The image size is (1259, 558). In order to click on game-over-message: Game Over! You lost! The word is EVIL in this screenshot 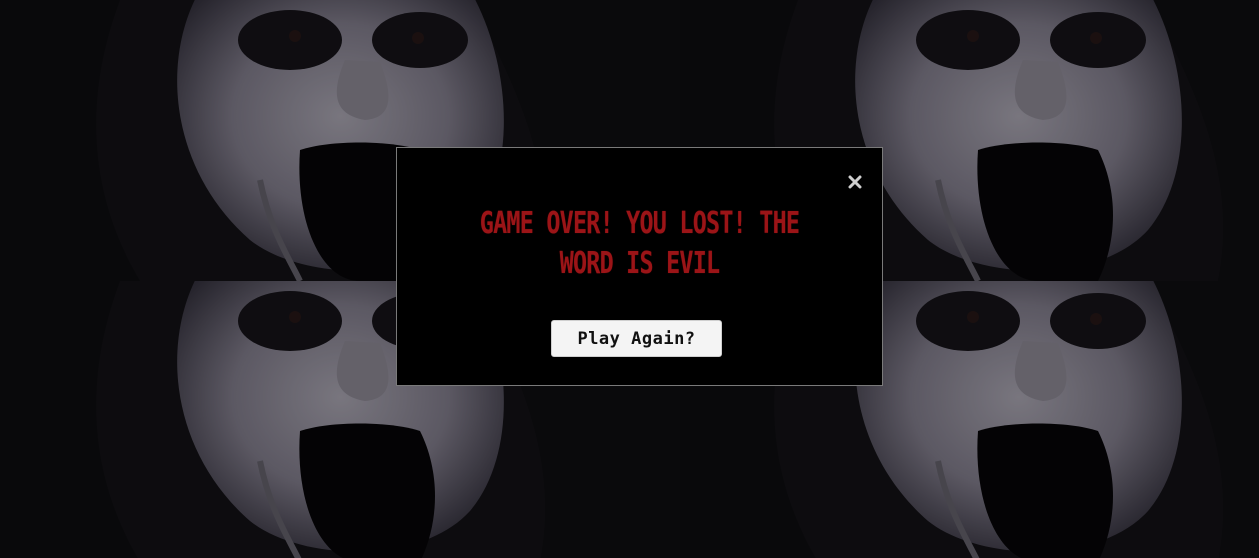, I will do `click(639, 243)`.